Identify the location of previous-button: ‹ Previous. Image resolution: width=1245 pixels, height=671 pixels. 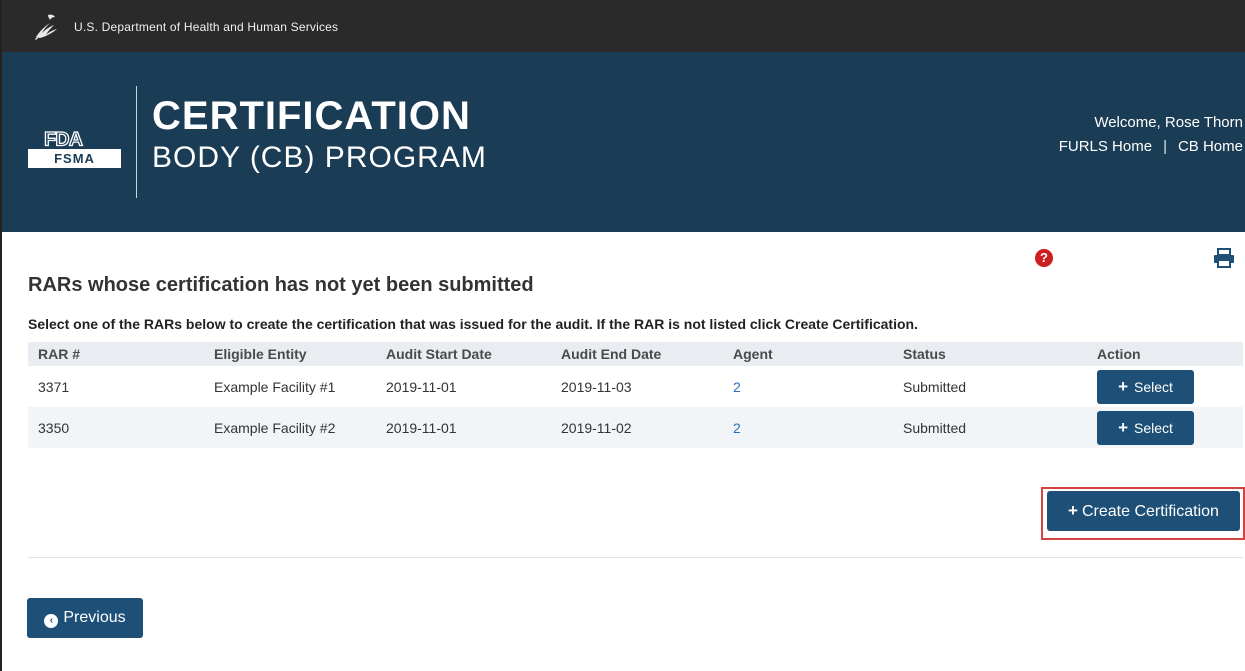
(85, 618).